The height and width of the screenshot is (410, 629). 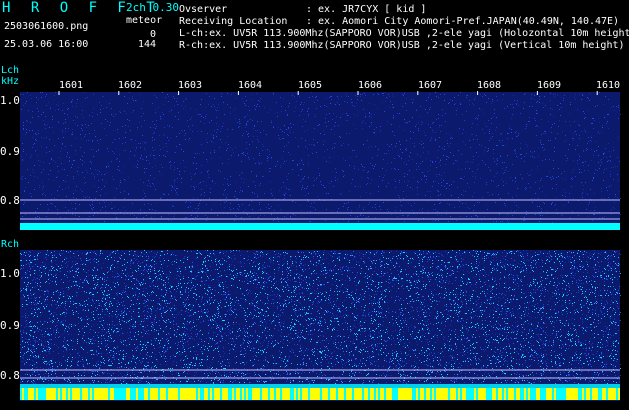 I want to click on rch-ytick: 0.9, so click(x=10, y=325).